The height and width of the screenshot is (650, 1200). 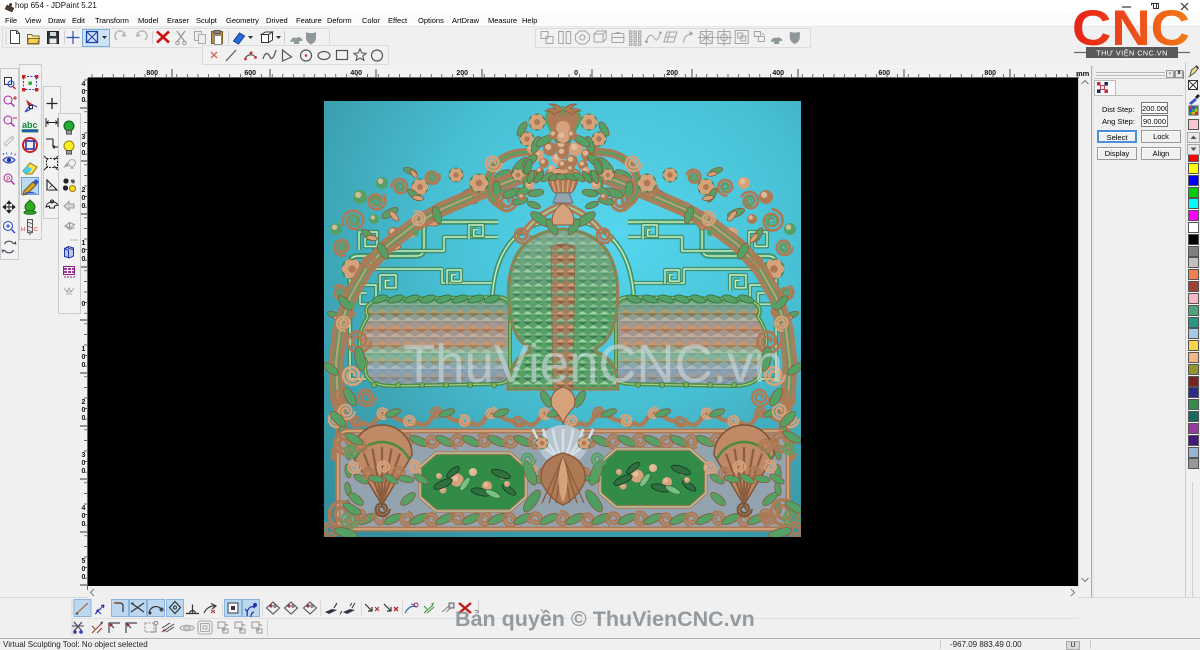 I want to click on svg-text: abc, so click(x=30, y=125).